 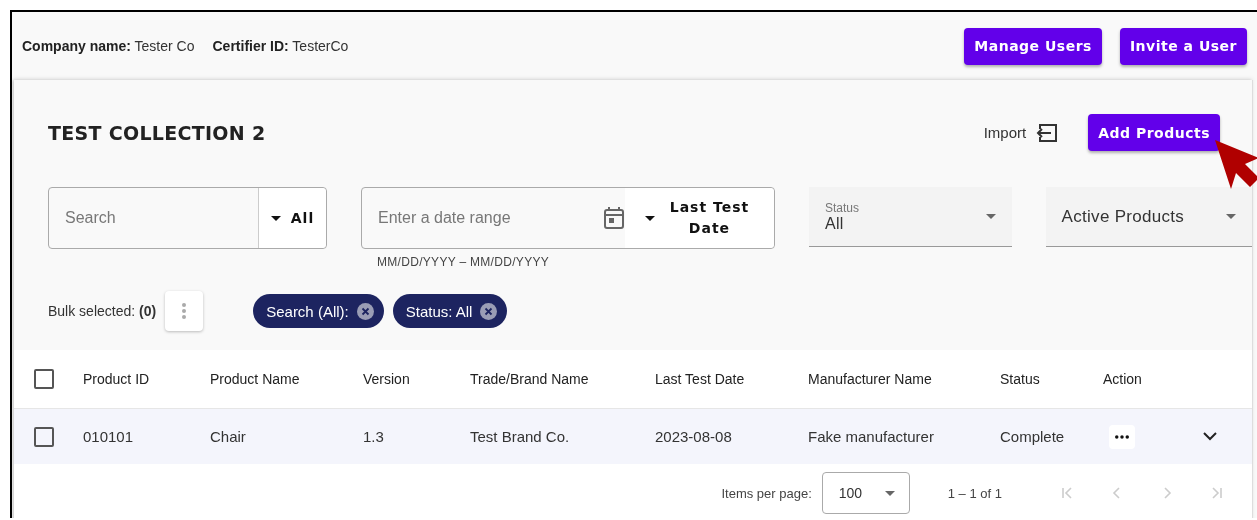 What do you see at coordinates (228, 436) in the screenshot?
I see `table-cell-text: Chair` at bounding box center [228, 436].